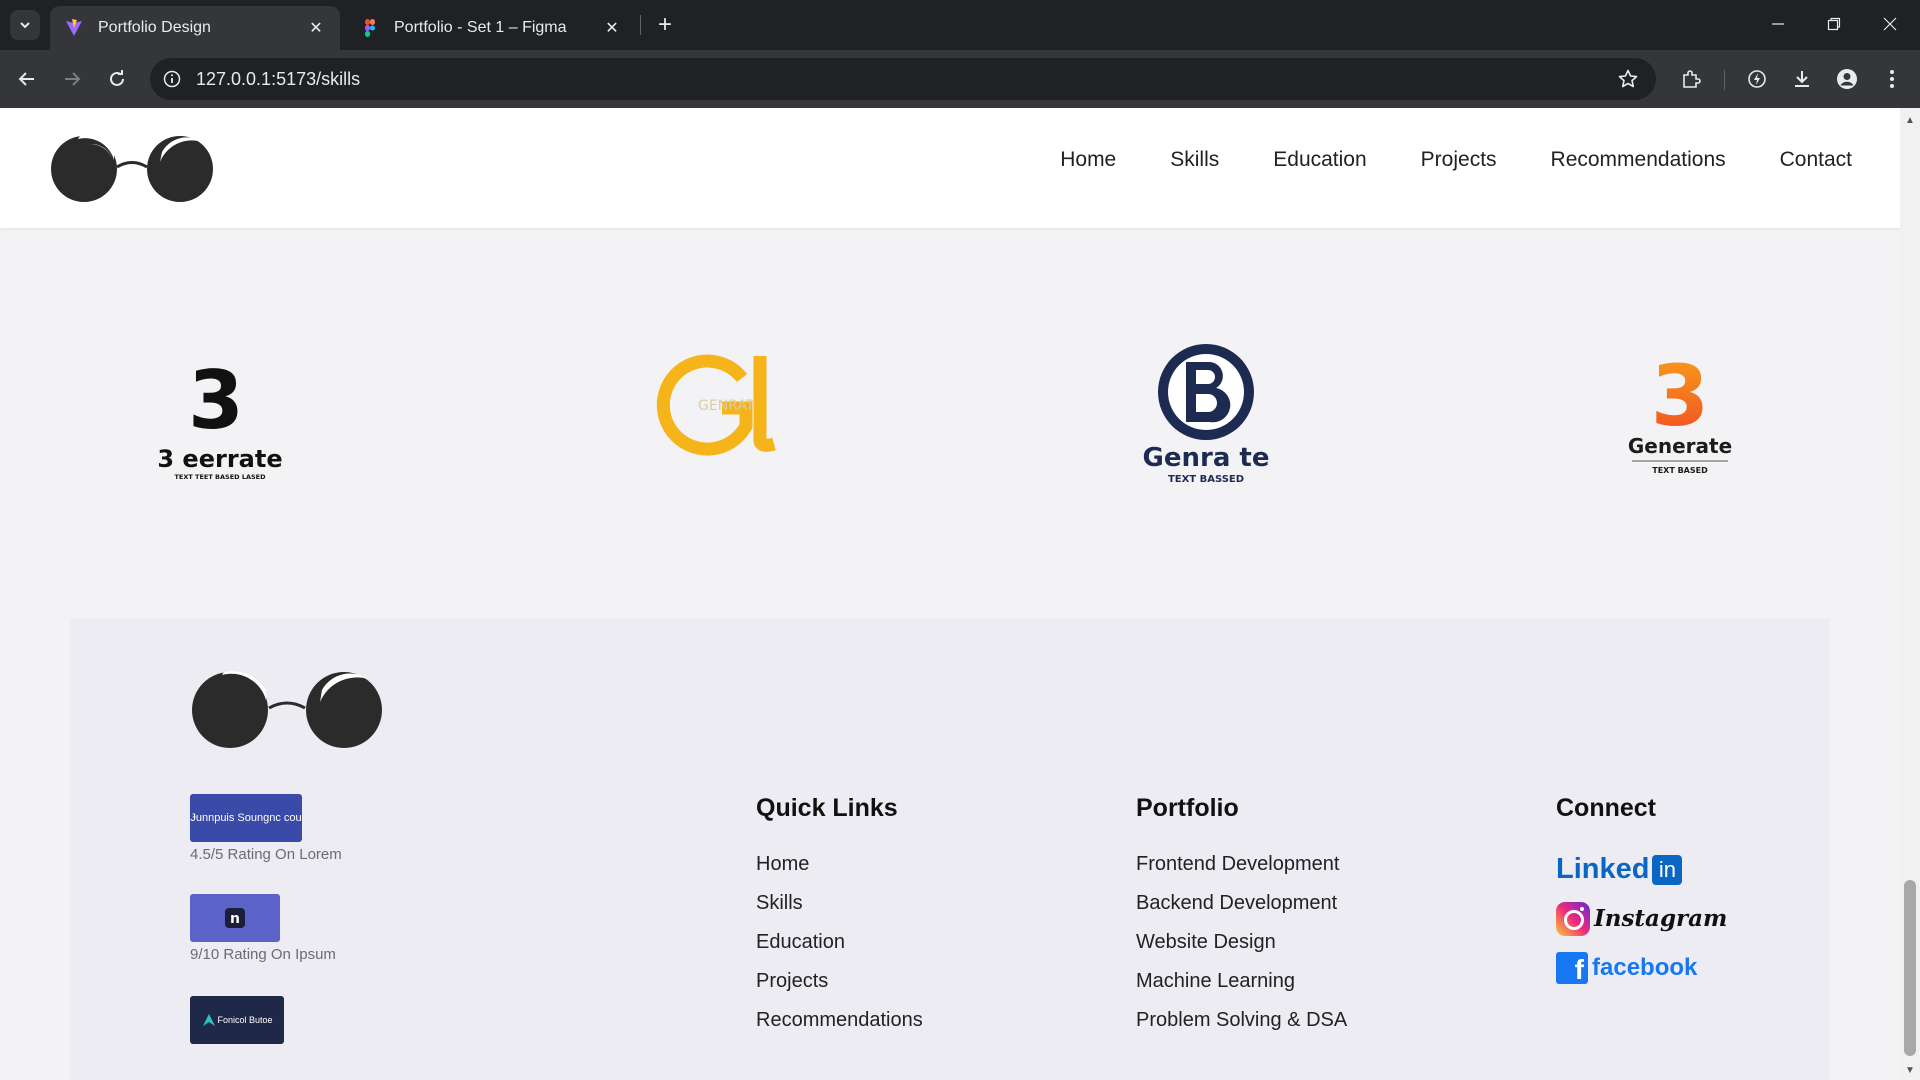  I want to click on facebook-link: f facebook, so click(1641, 967).